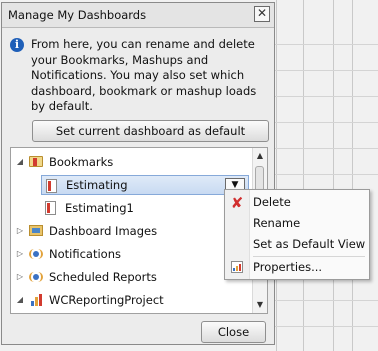  What do you see at coordinates (103, 277) in the screenshot?
I see `tree-item-label: Scheduled Reports` at bounding box center [103, 277].